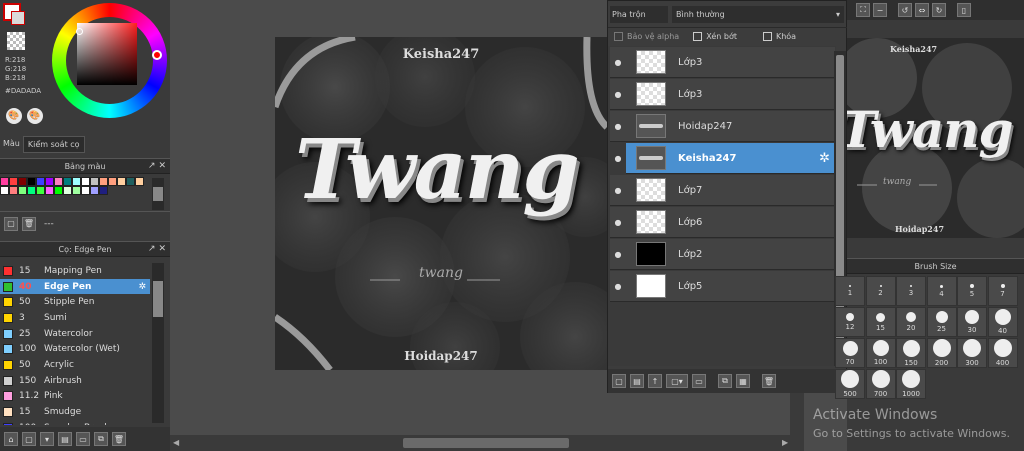 The width and height of the screenshot is (1024, 451). Describe the element at coordinates (767, 36) in the screenshot. I see `lock-checkbox` at that location.